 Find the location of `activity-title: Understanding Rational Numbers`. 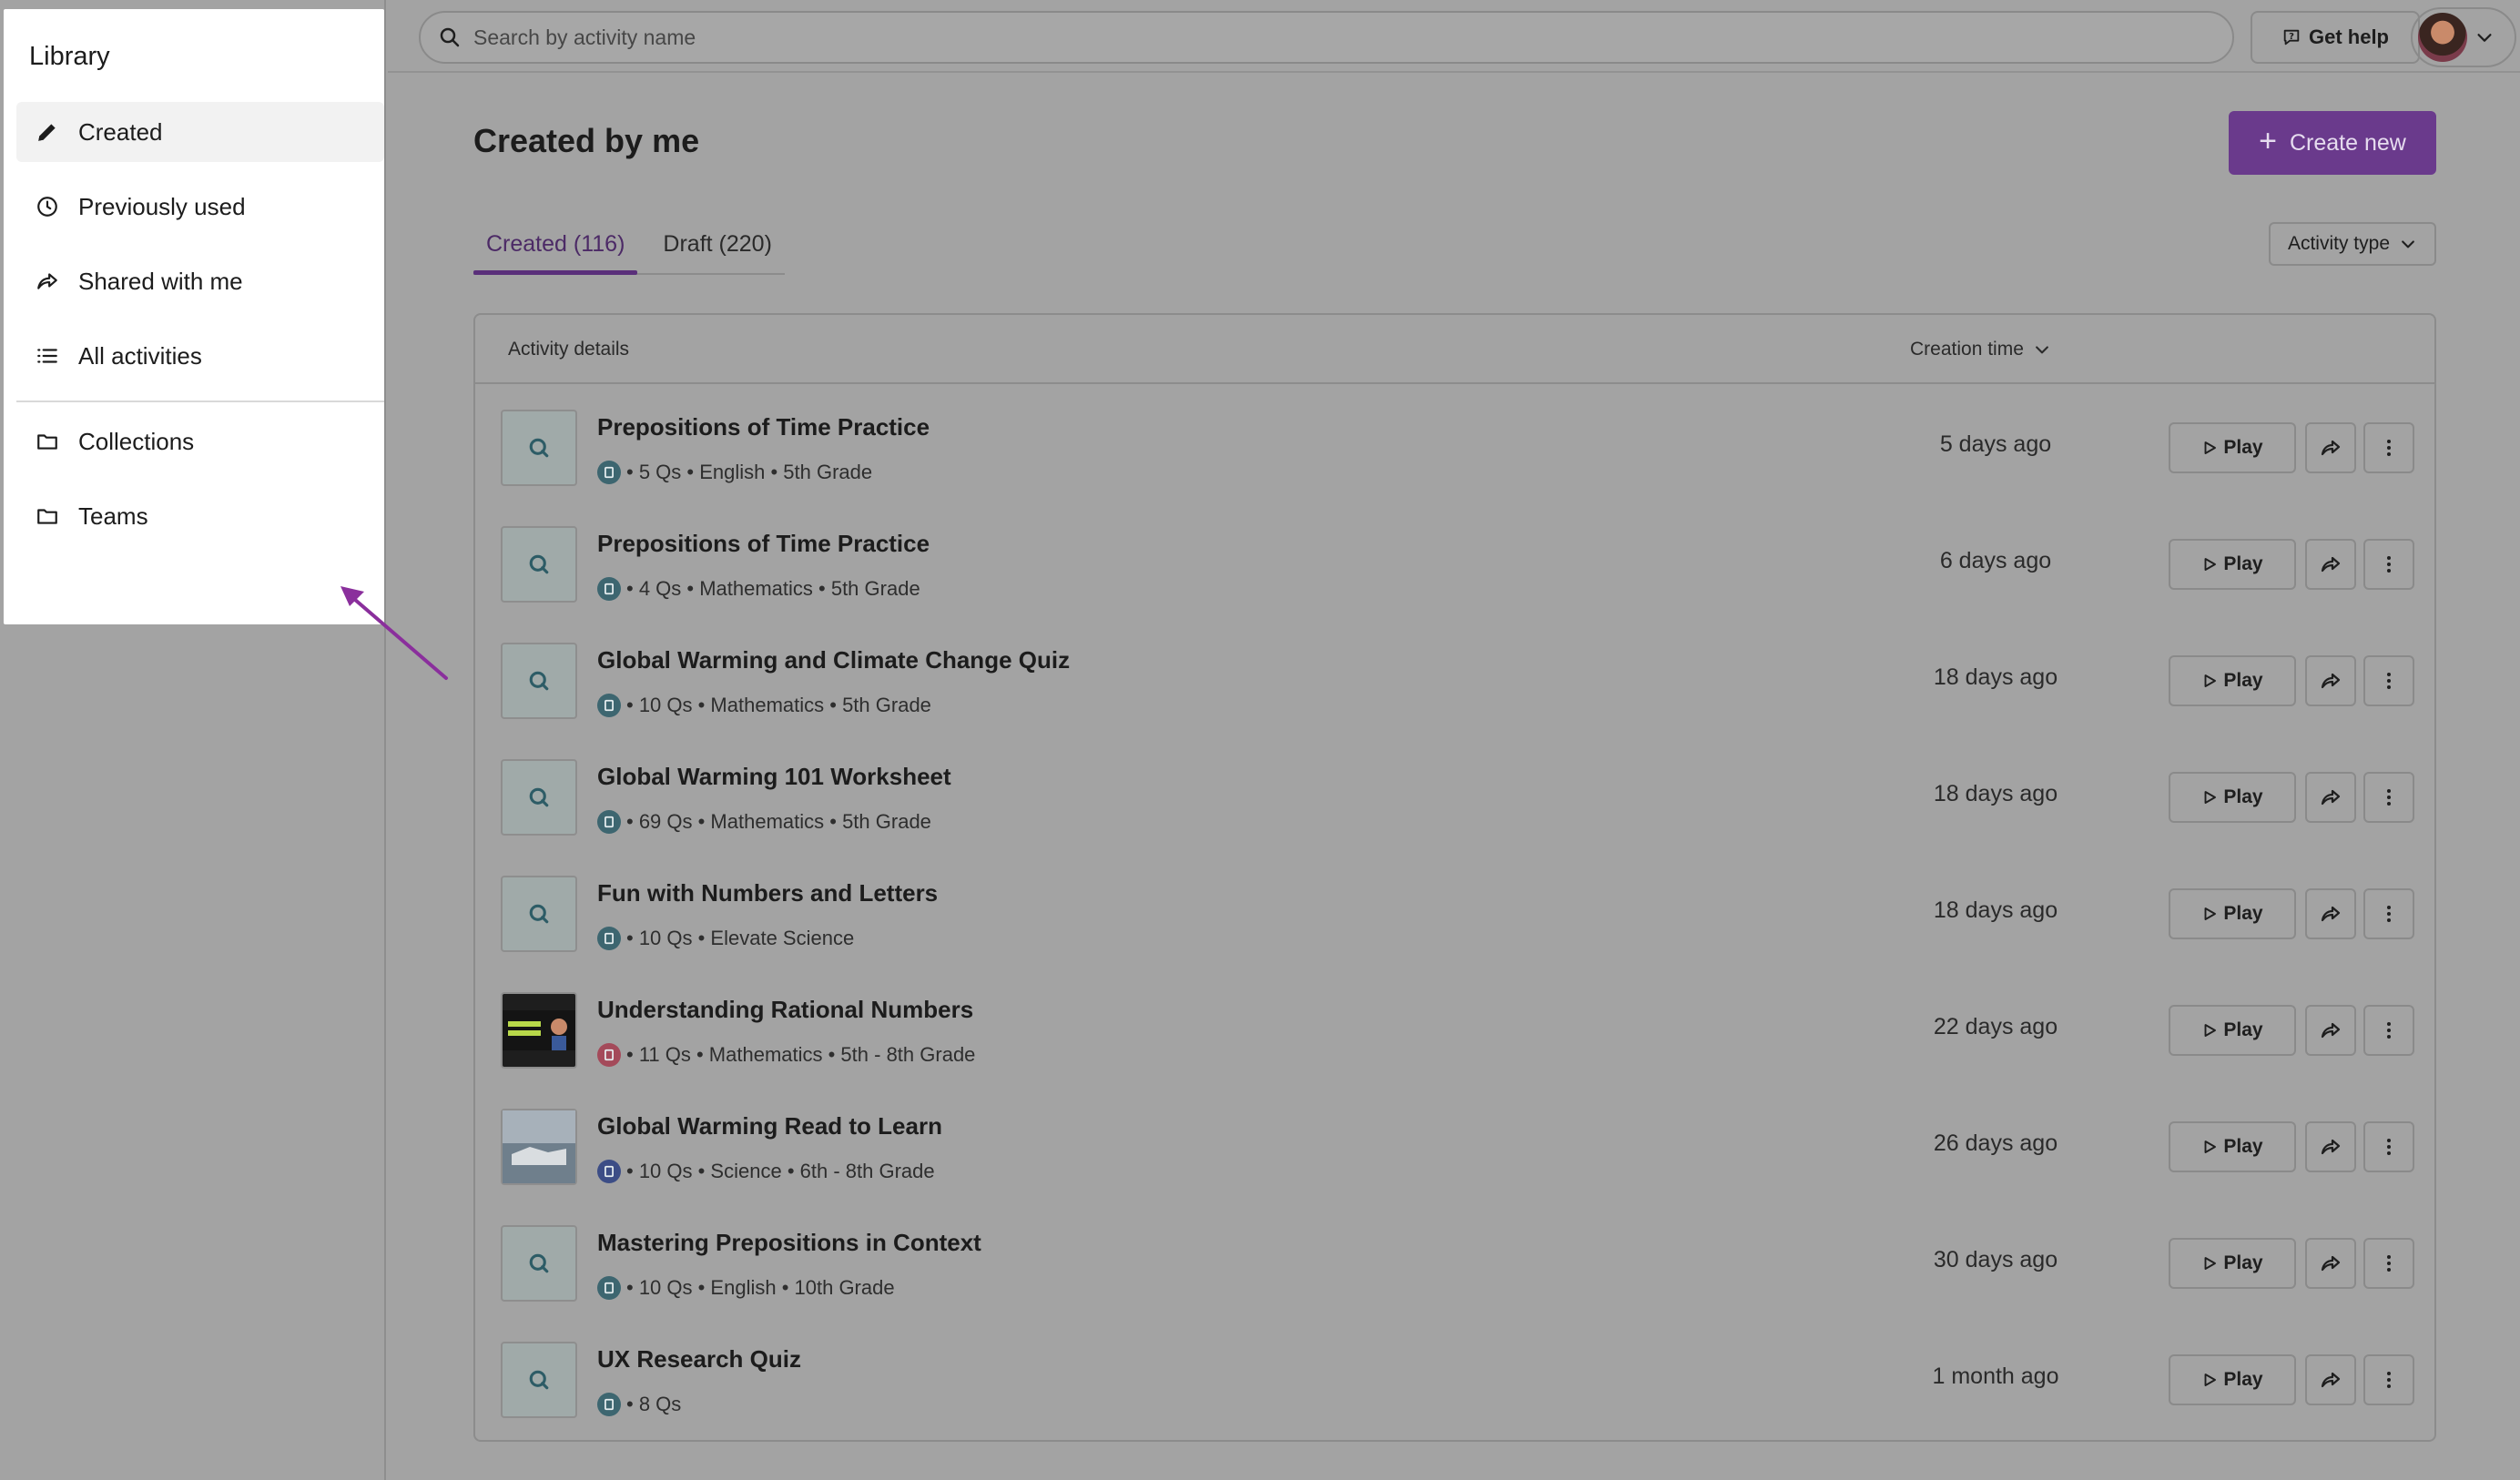

activity-title: Understanding Rational Numbers is located at coordinates (785, 1010).